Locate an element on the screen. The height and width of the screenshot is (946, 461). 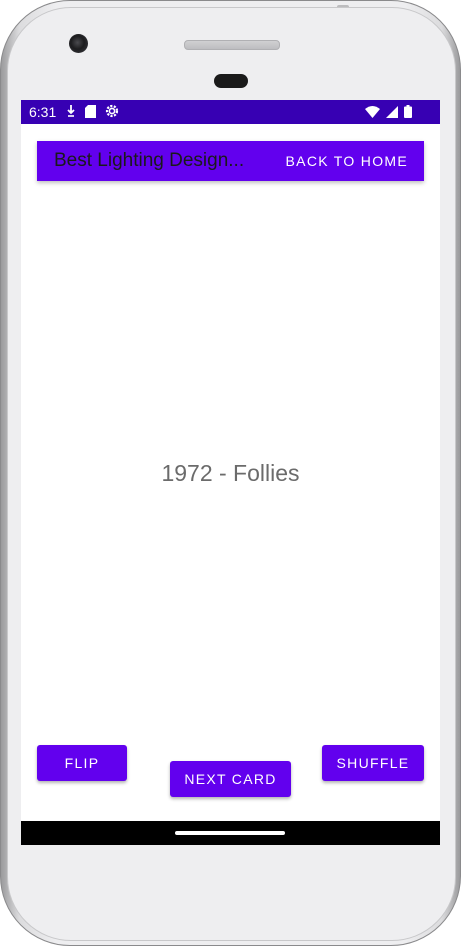
battery-icon is located at coordinates (408, 113).